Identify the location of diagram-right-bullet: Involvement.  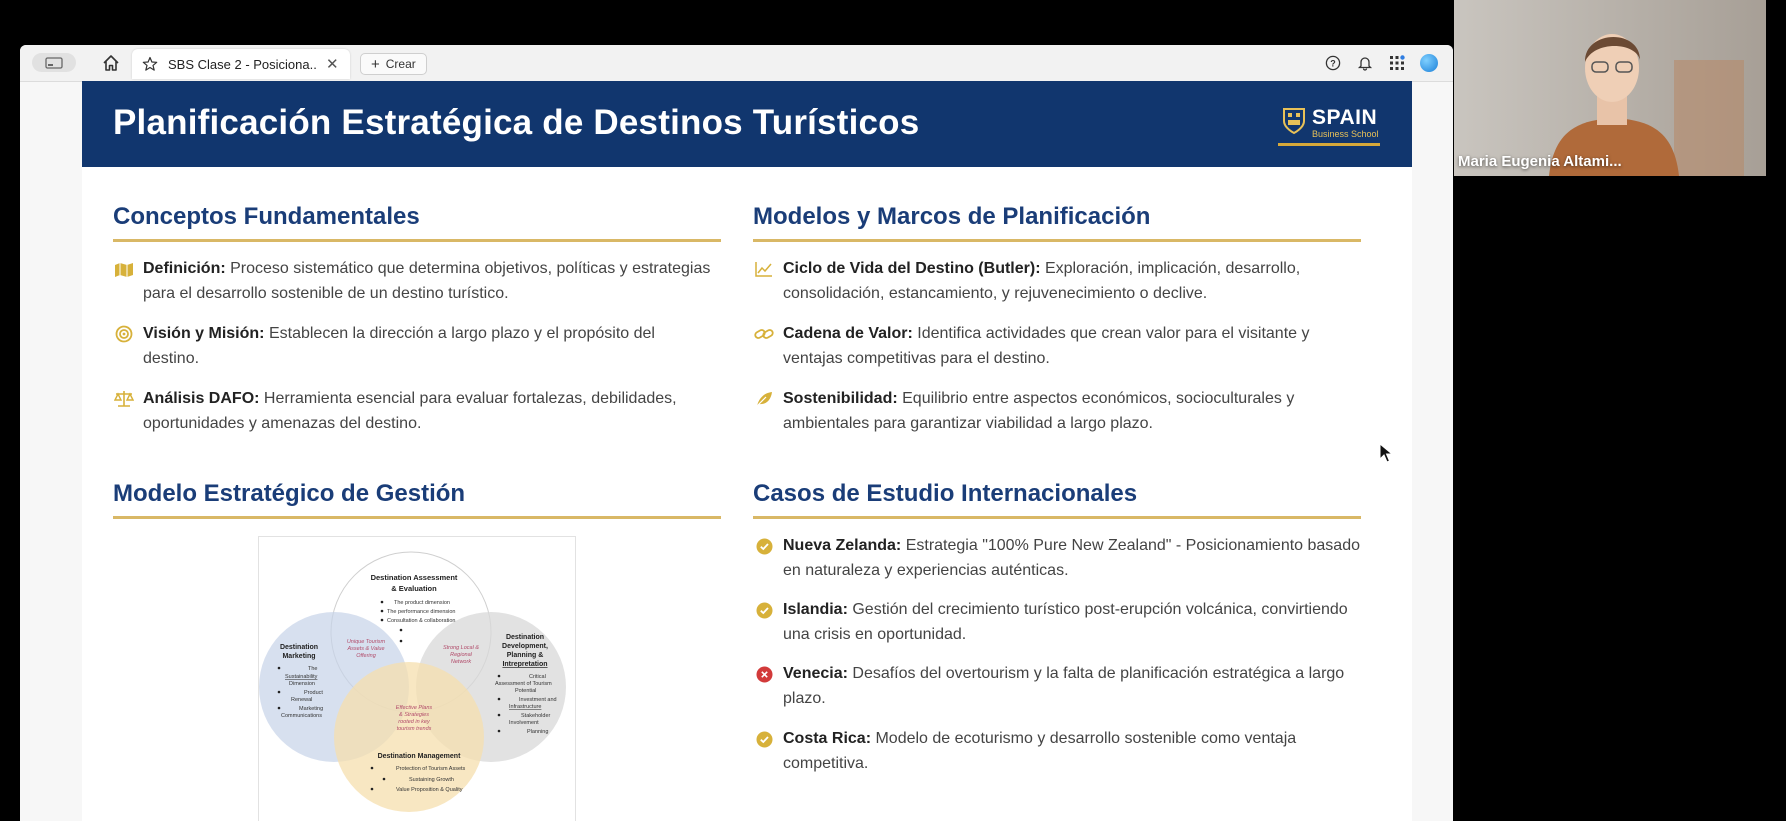
(524, 723).